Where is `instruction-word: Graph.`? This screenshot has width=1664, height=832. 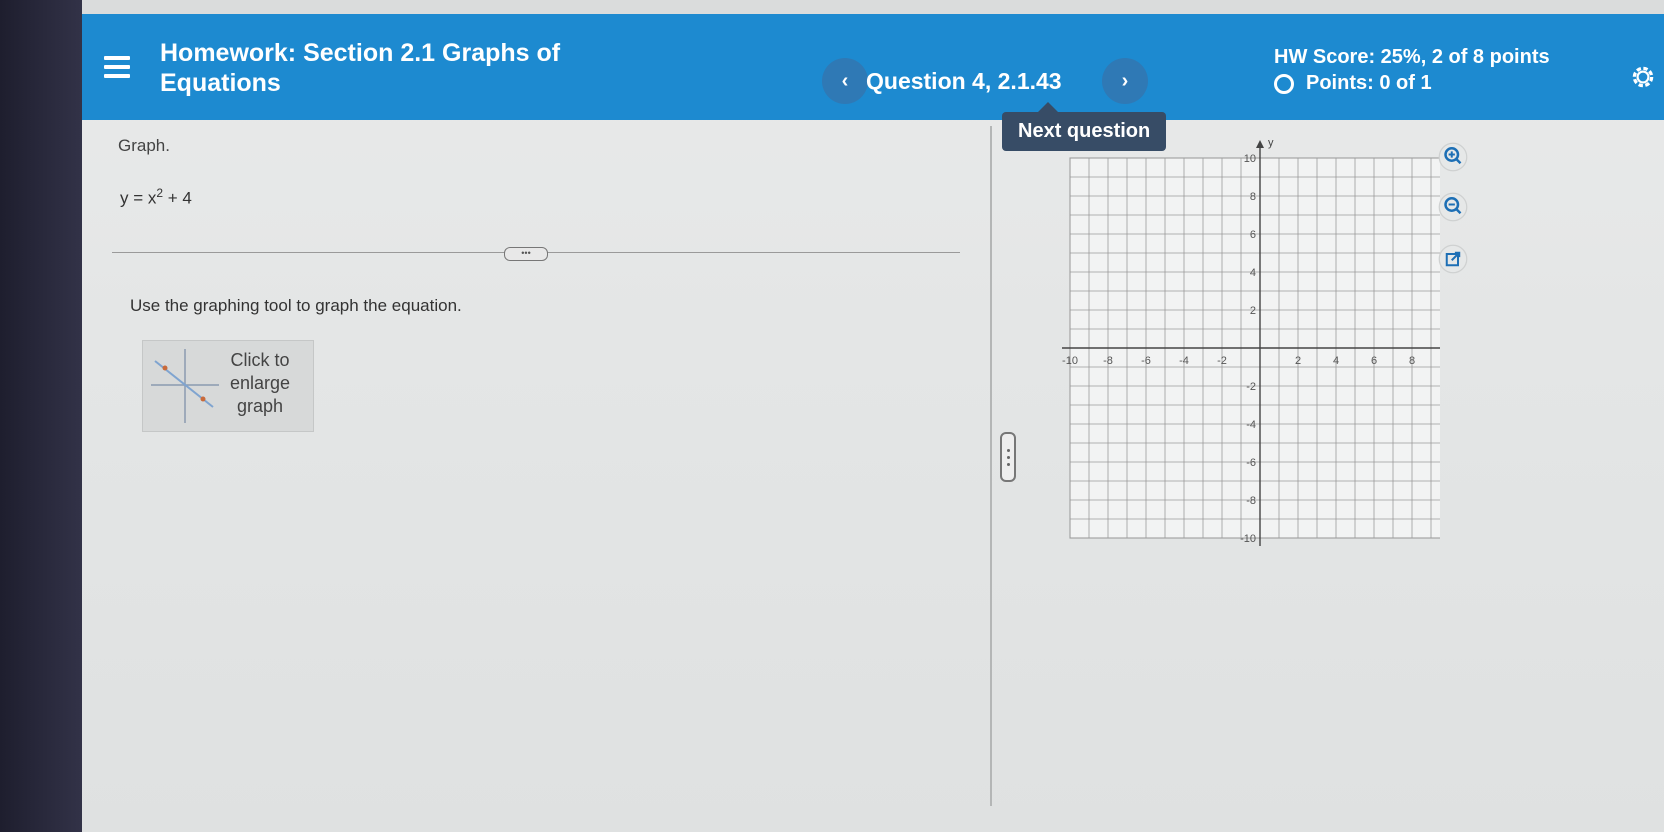
instruction-word: Graph. is located at coordinates (144, 145).